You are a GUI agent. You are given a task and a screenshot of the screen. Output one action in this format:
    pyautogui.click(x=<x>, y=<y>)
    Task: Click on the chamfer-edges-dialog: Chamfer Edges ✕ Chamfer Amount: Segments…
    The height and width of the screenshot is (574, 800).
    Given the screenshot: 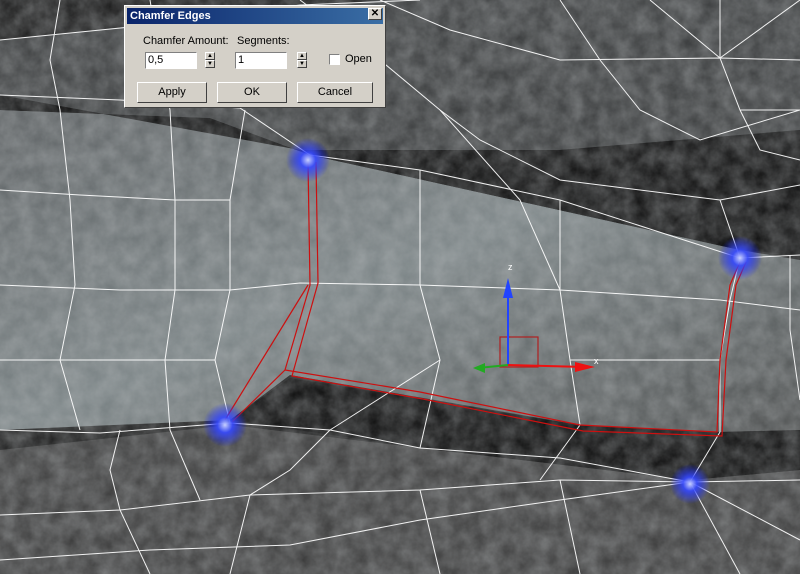 What is the action you would take?
    pyautogui.click(x=255, y=56)
    